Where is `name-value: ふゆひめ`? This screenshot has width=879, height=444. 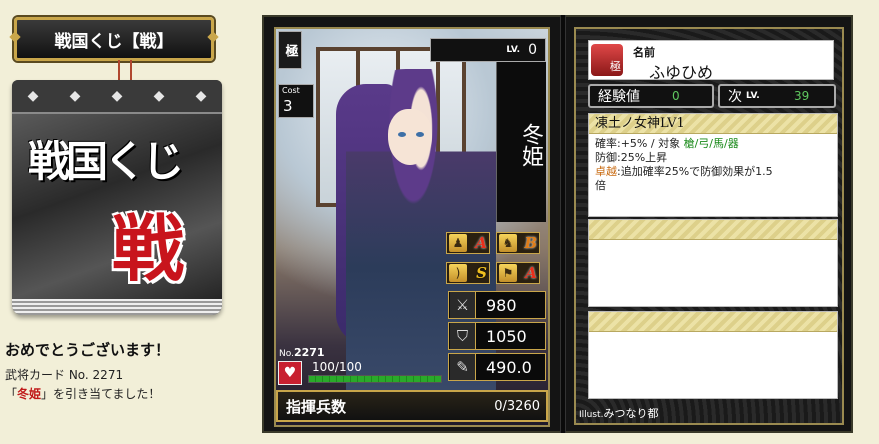 name-value: ふゆひめ is located at coordinates (681, 72).